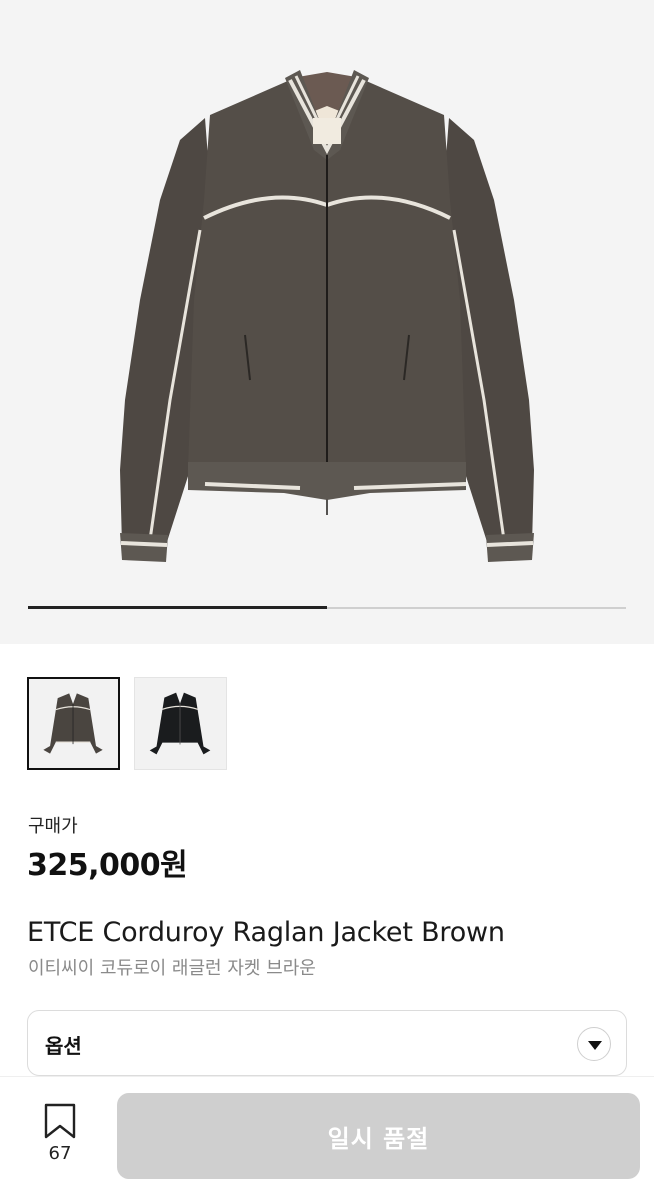 Image resolution: width=654 pixels, height=1200 pixels. Describe the element at coordinates (266, 932) in the screenshot. I see `product-title-en: ETCE Corduroy Raglan Jacket Brown` at that location.